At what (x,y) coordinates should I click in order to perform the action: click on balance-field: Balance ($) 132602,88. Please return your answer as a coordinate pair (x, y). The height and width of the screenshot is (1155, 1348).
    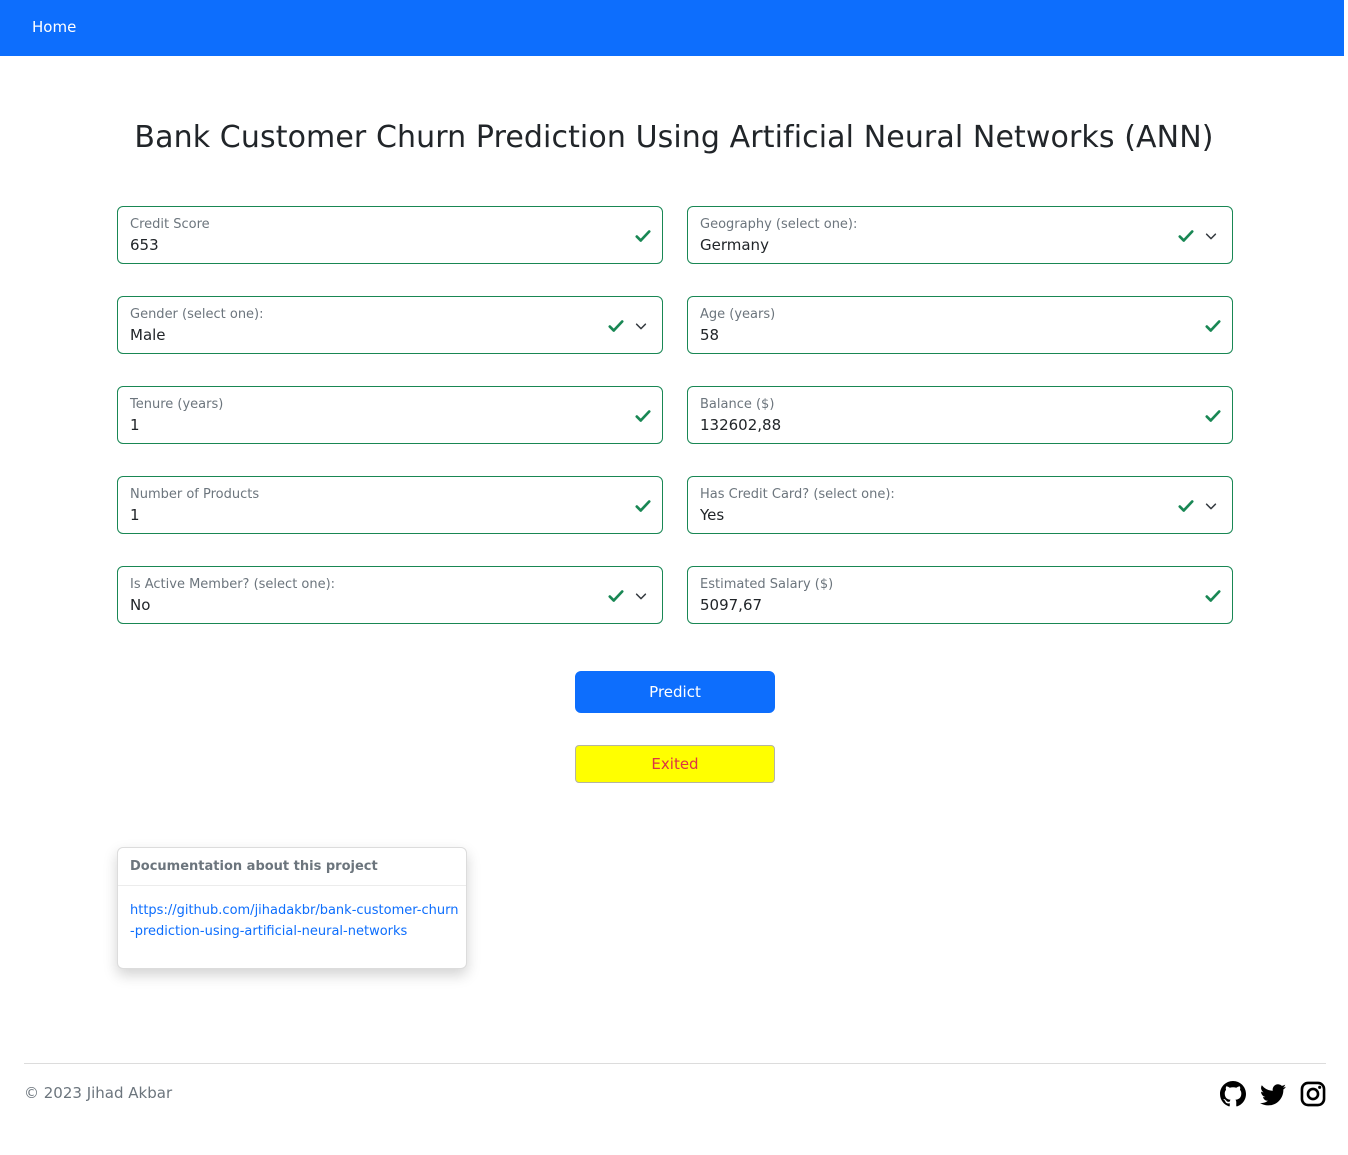
    Looking at the image, I should click on (960, 415).